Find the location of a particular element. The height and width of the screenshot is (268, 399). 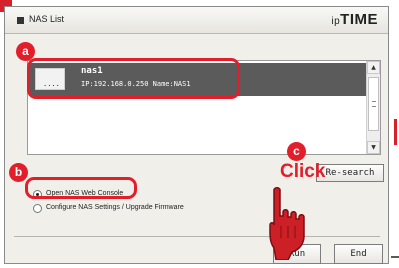

scroll-down-icon: ▼ is located at coordinates (373, 147).